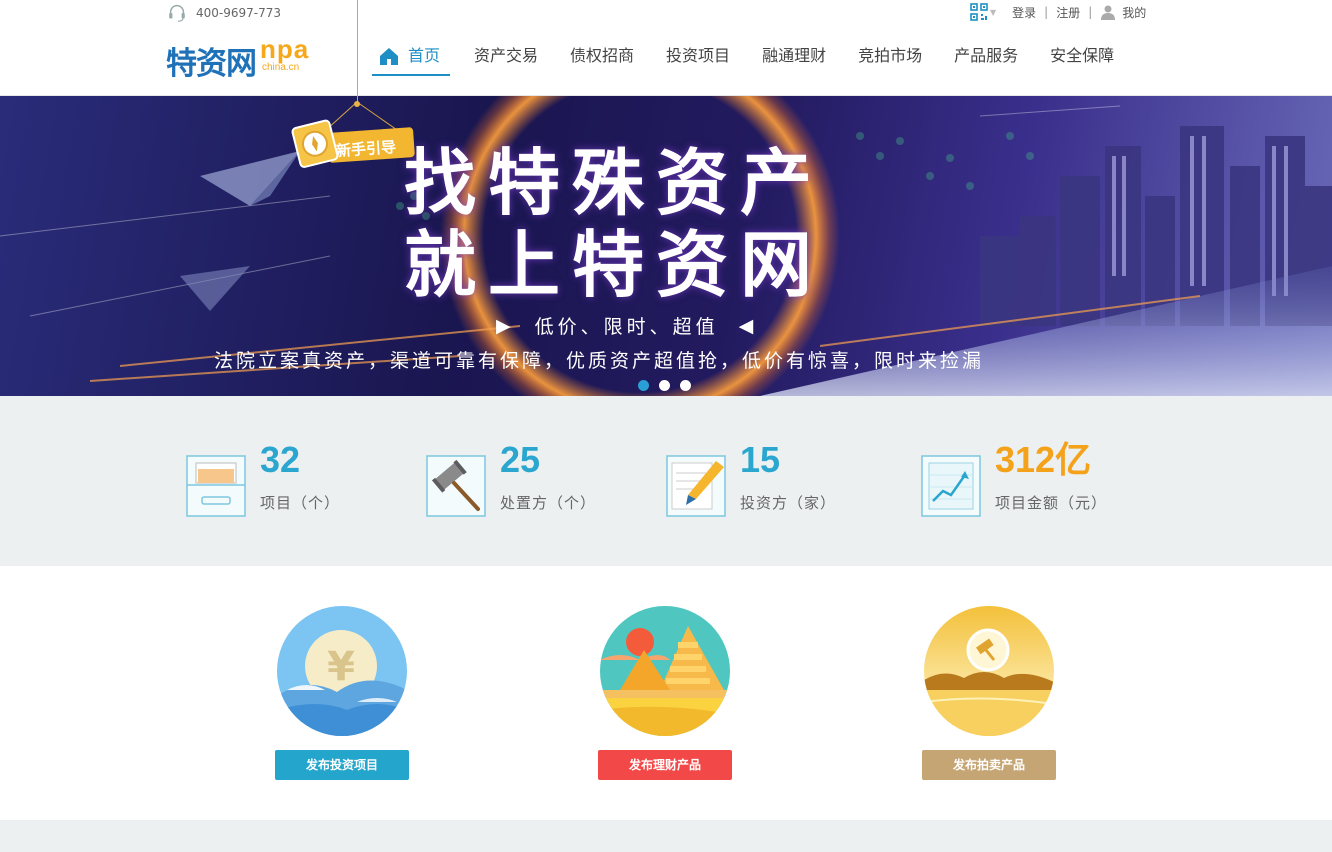 The width and height of the screenshot is (1332, 852). What do you see at coordinates (698, 57) in the screenshot?
I see `nav-item-projects: 投资项目` at bounding box center [698, 57].